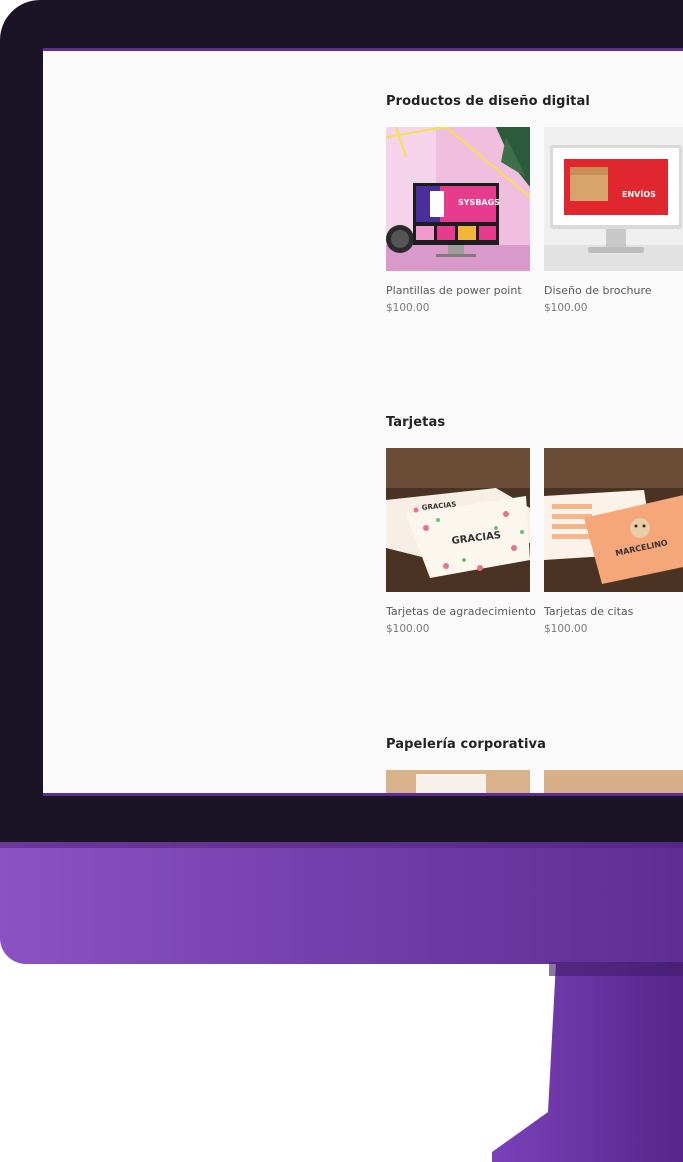 The width and height of the screenshot is (683, 1162). I want to click on ppt-mock-text: SYSBAGS, so click(479, 202).